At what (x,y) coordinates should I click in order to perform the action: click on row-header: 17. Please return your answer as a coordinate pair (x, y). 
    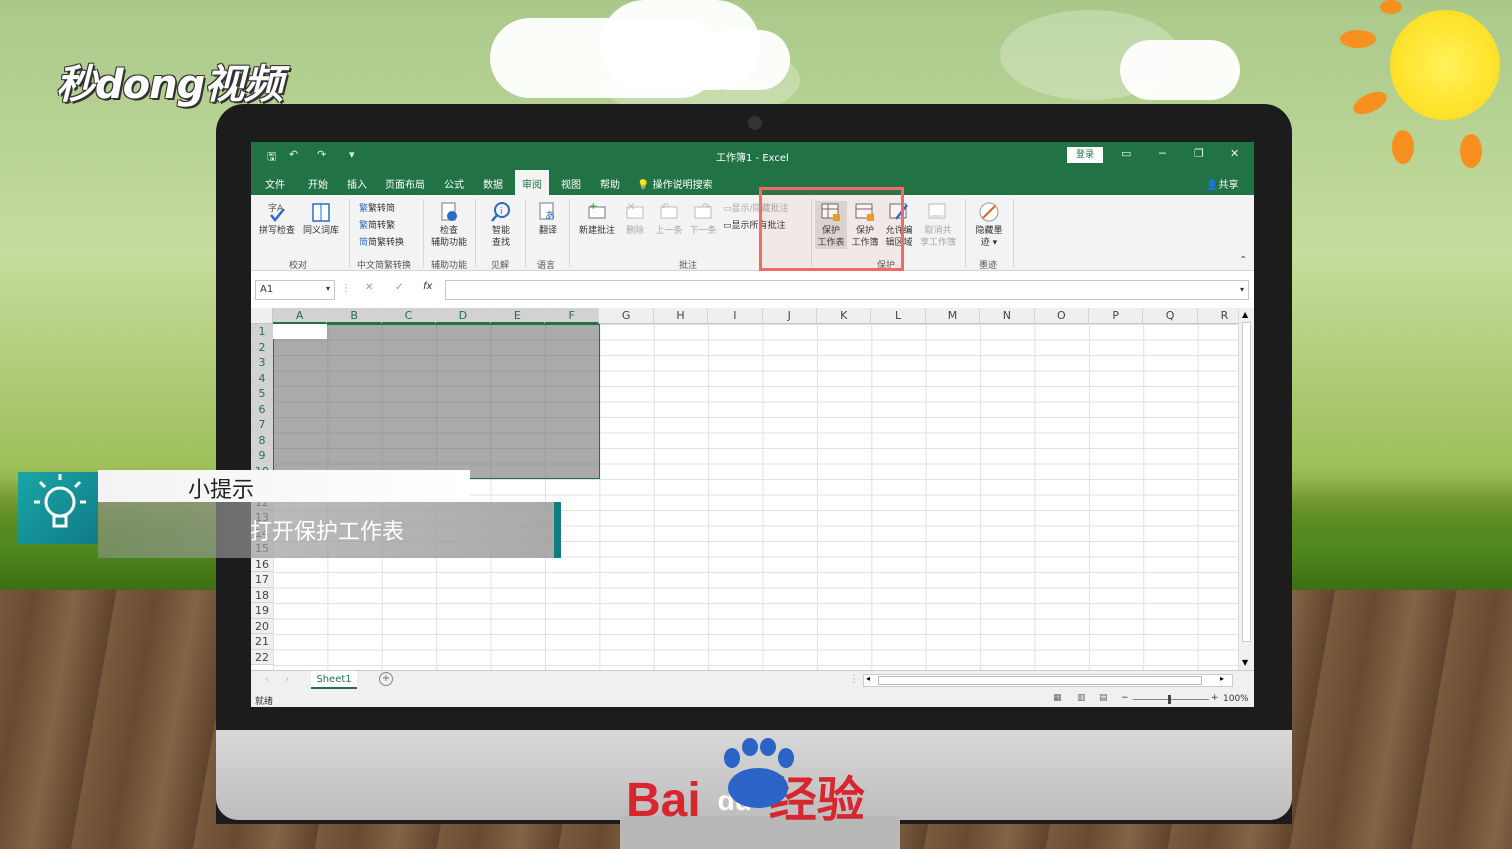
    Looking at the image, I should click on (262, 580).